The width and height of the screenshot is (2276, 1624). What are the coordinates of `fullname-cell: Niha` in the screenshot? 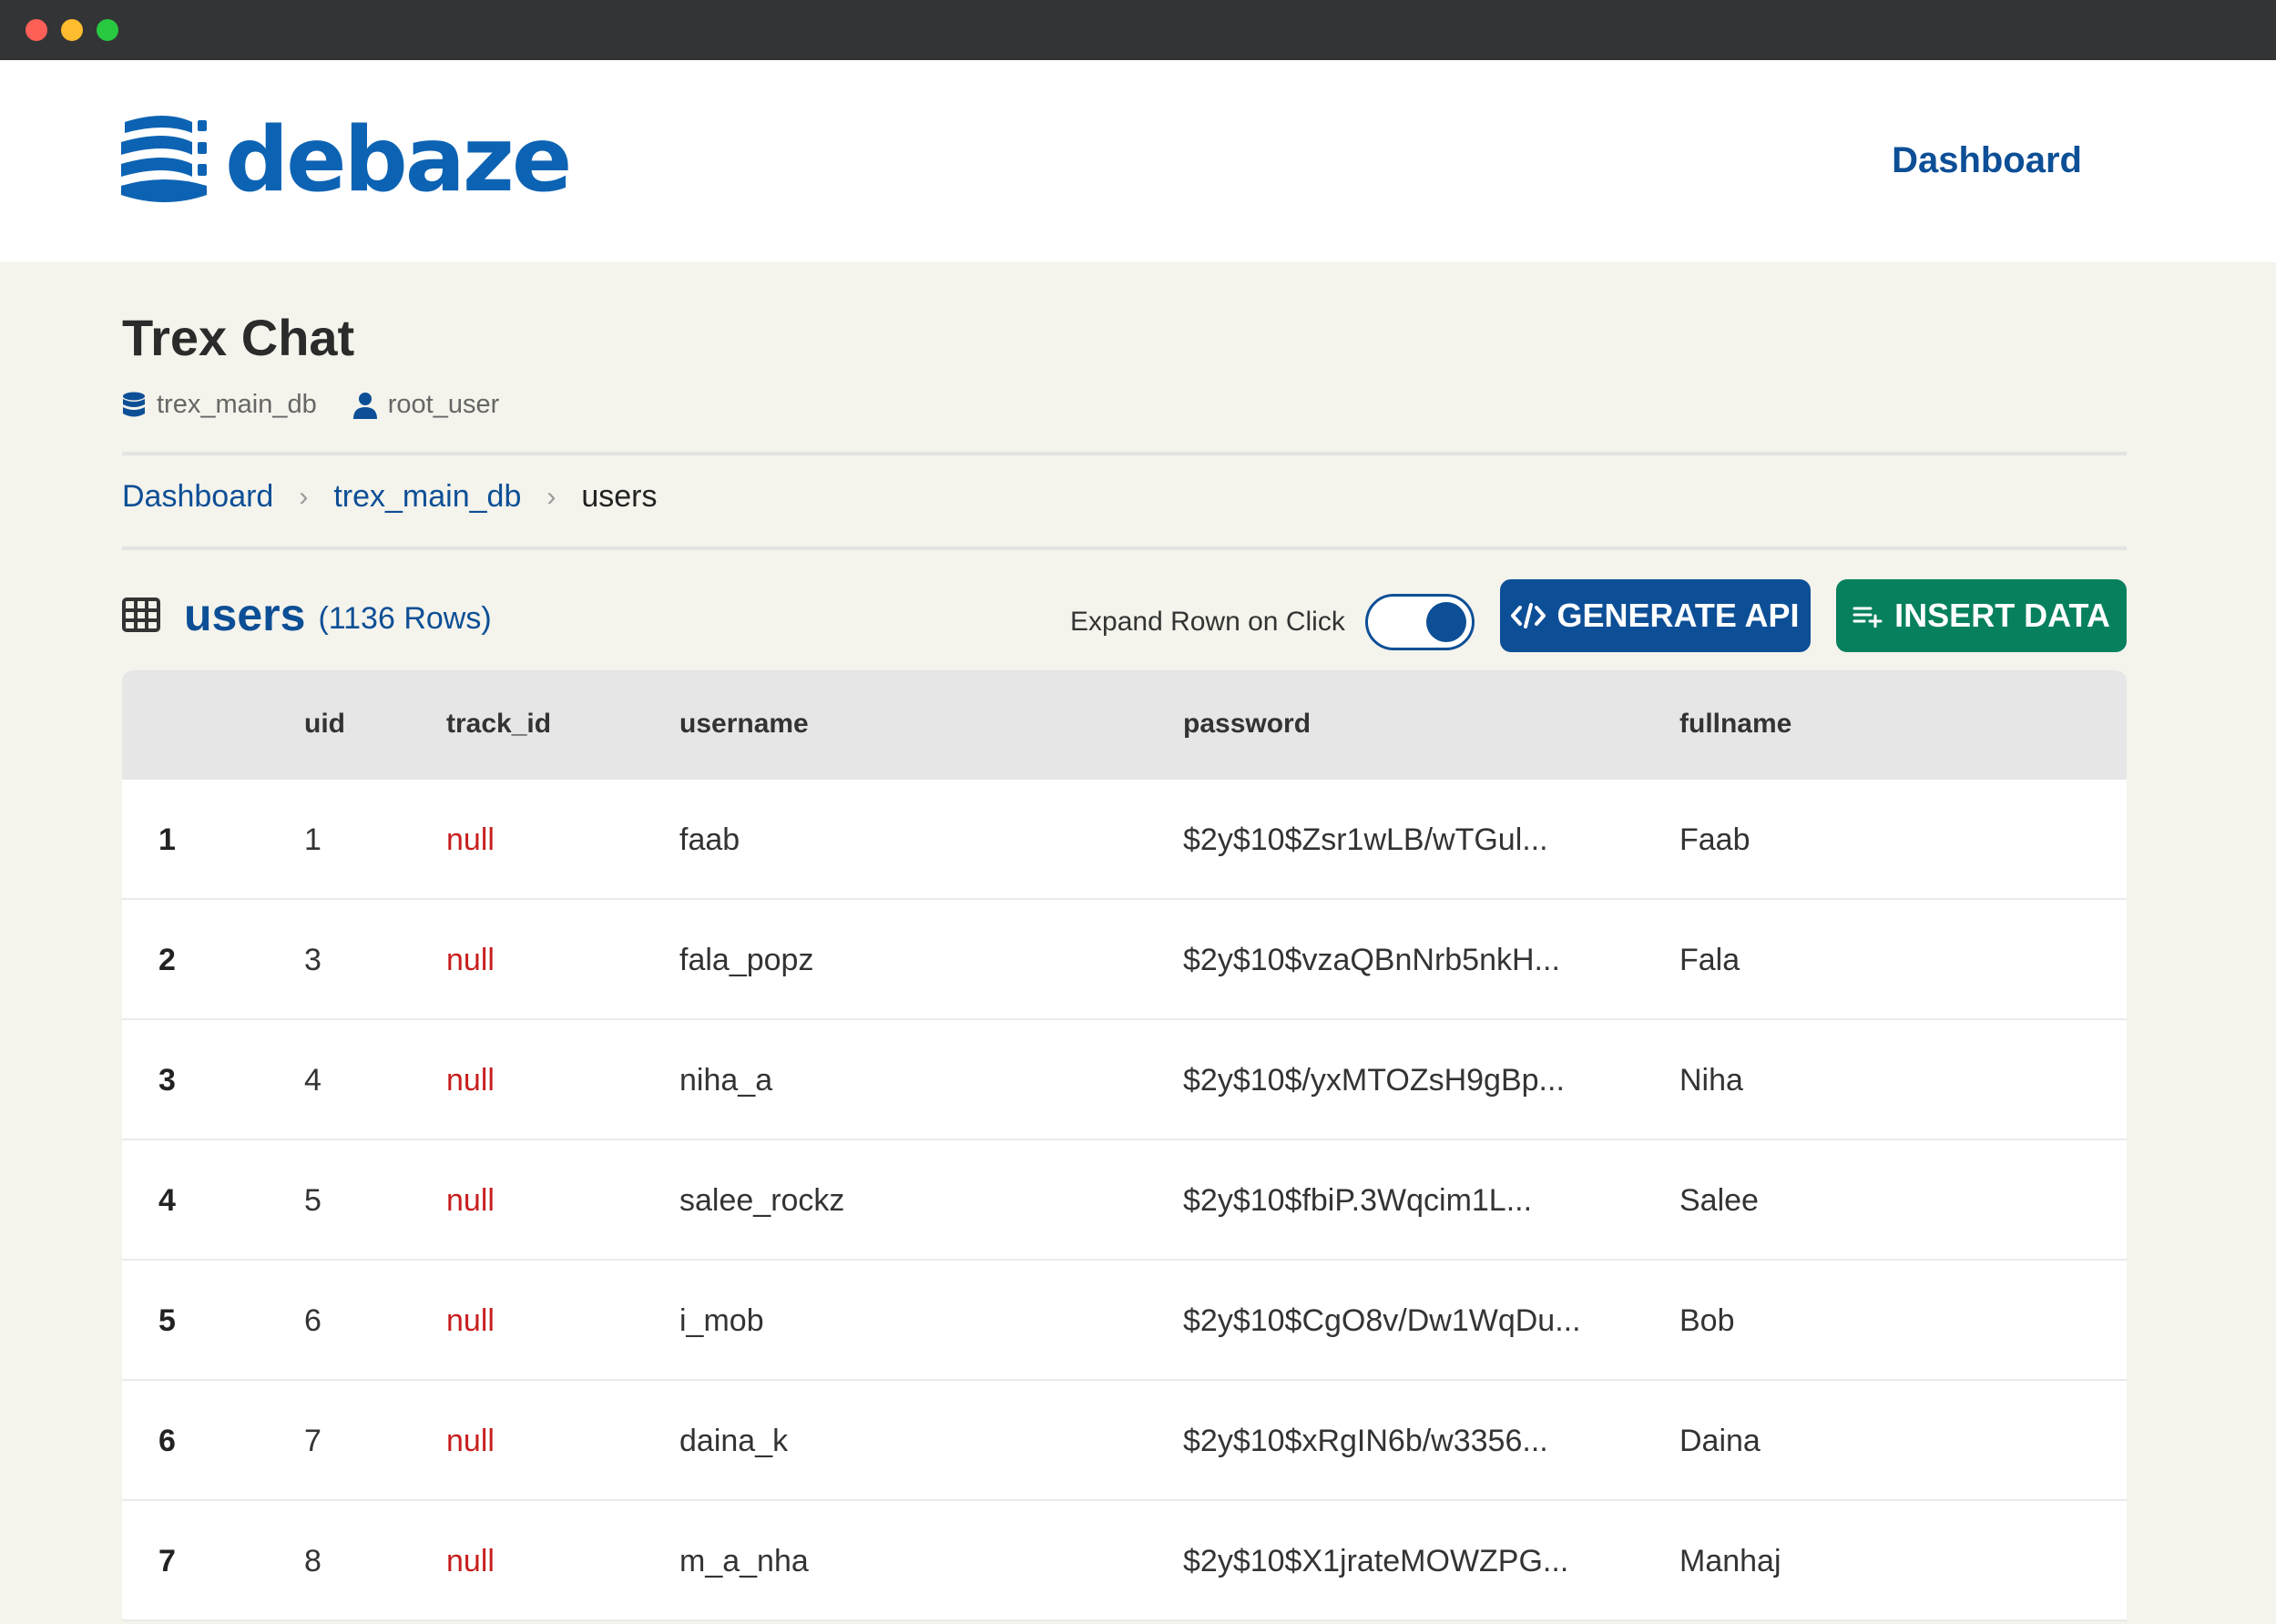 It's located at (1711, 1080).